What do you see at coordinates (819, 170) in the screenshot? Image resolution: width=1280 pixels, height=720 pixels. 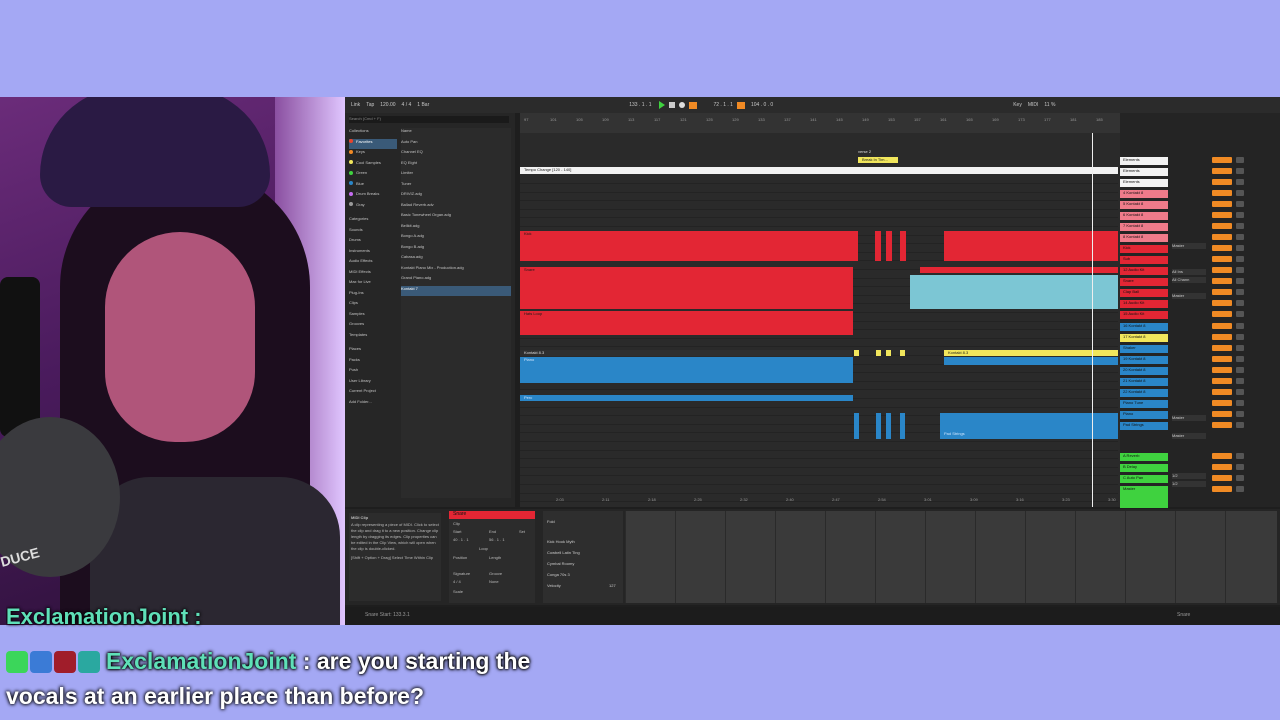 I see `tempo-automation-lane: Tempo Change [120 - 140]` at bounding box center [819, 170].